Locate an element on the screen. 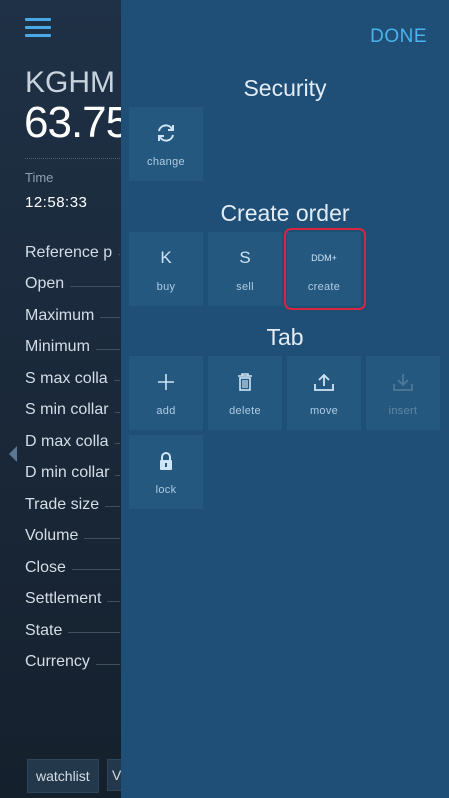 The image size is (449, 798). quote-row: Reference p is located at coordinates (72, 253).